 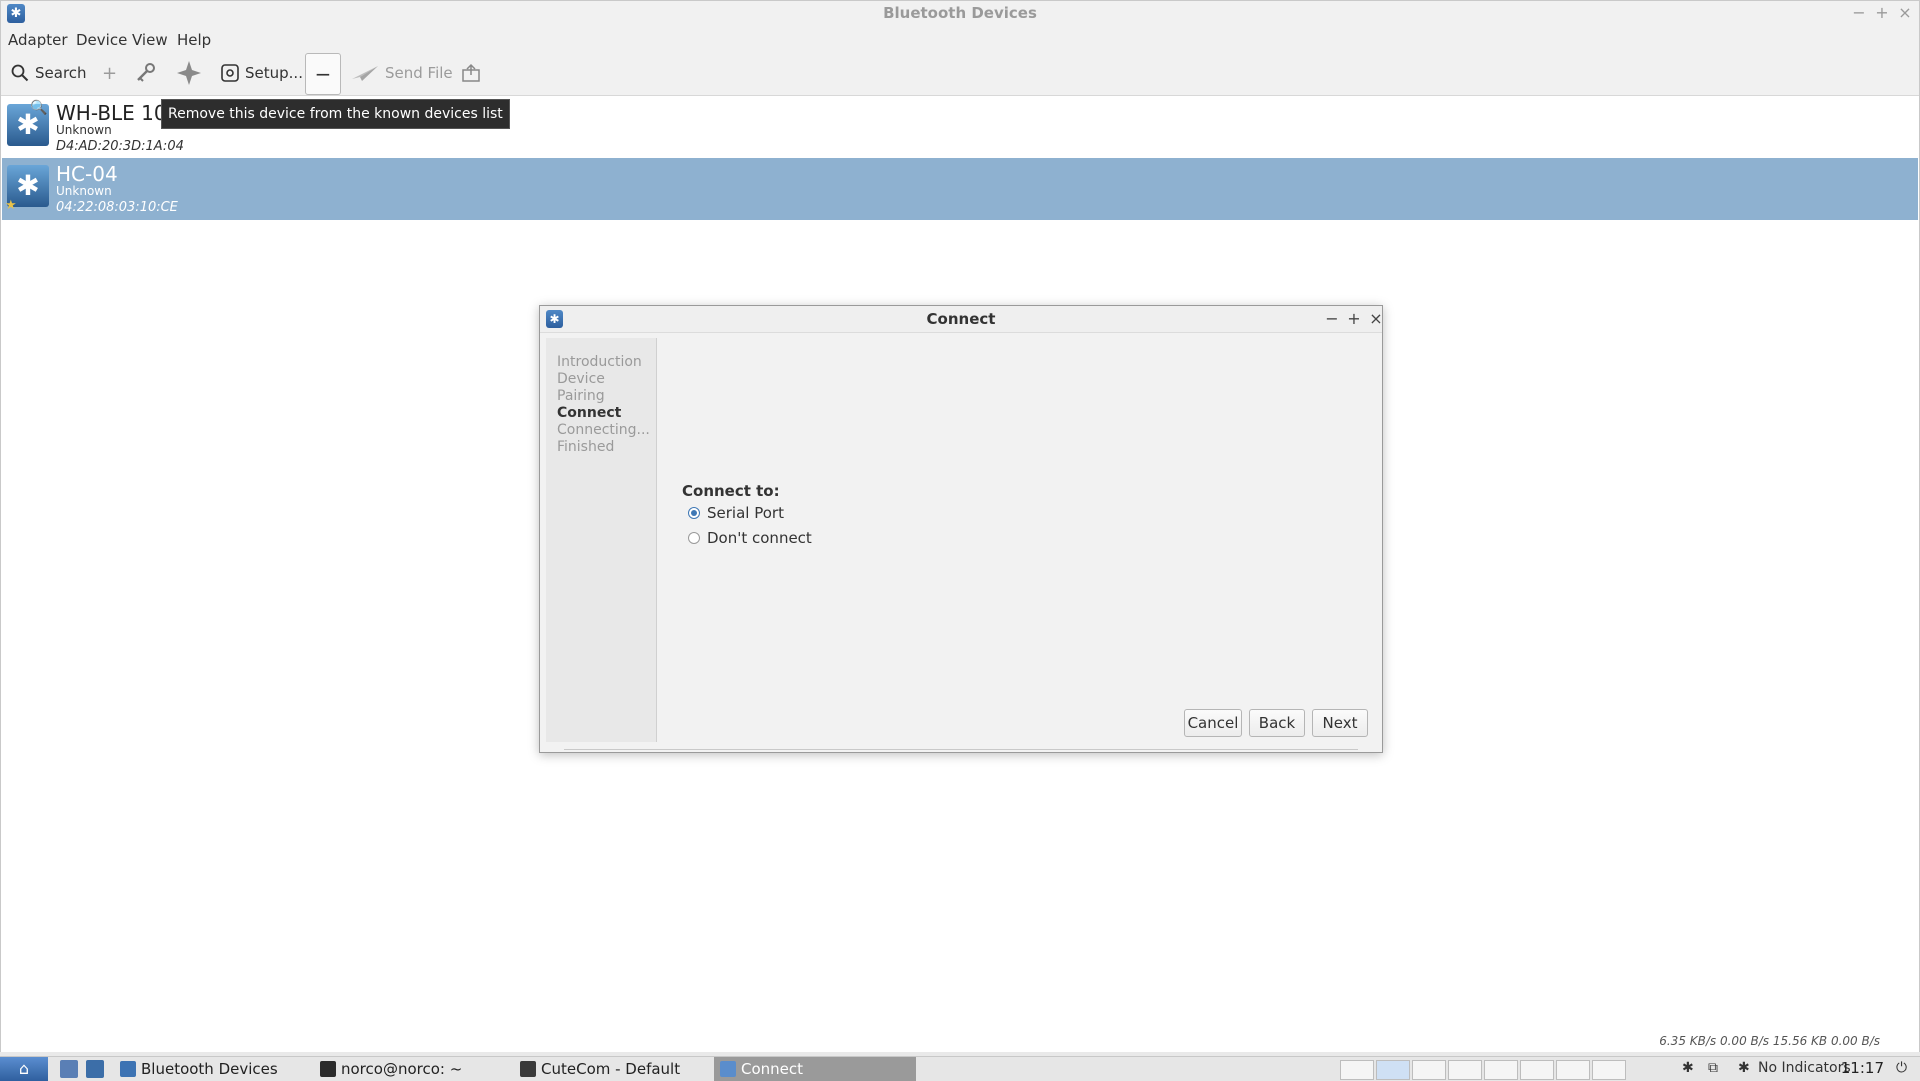 What do you see at coordinates (960, 73) in the screenshot?
I see `toolbar: Search + Setup... − Send File` at bounding box center [960, 73].